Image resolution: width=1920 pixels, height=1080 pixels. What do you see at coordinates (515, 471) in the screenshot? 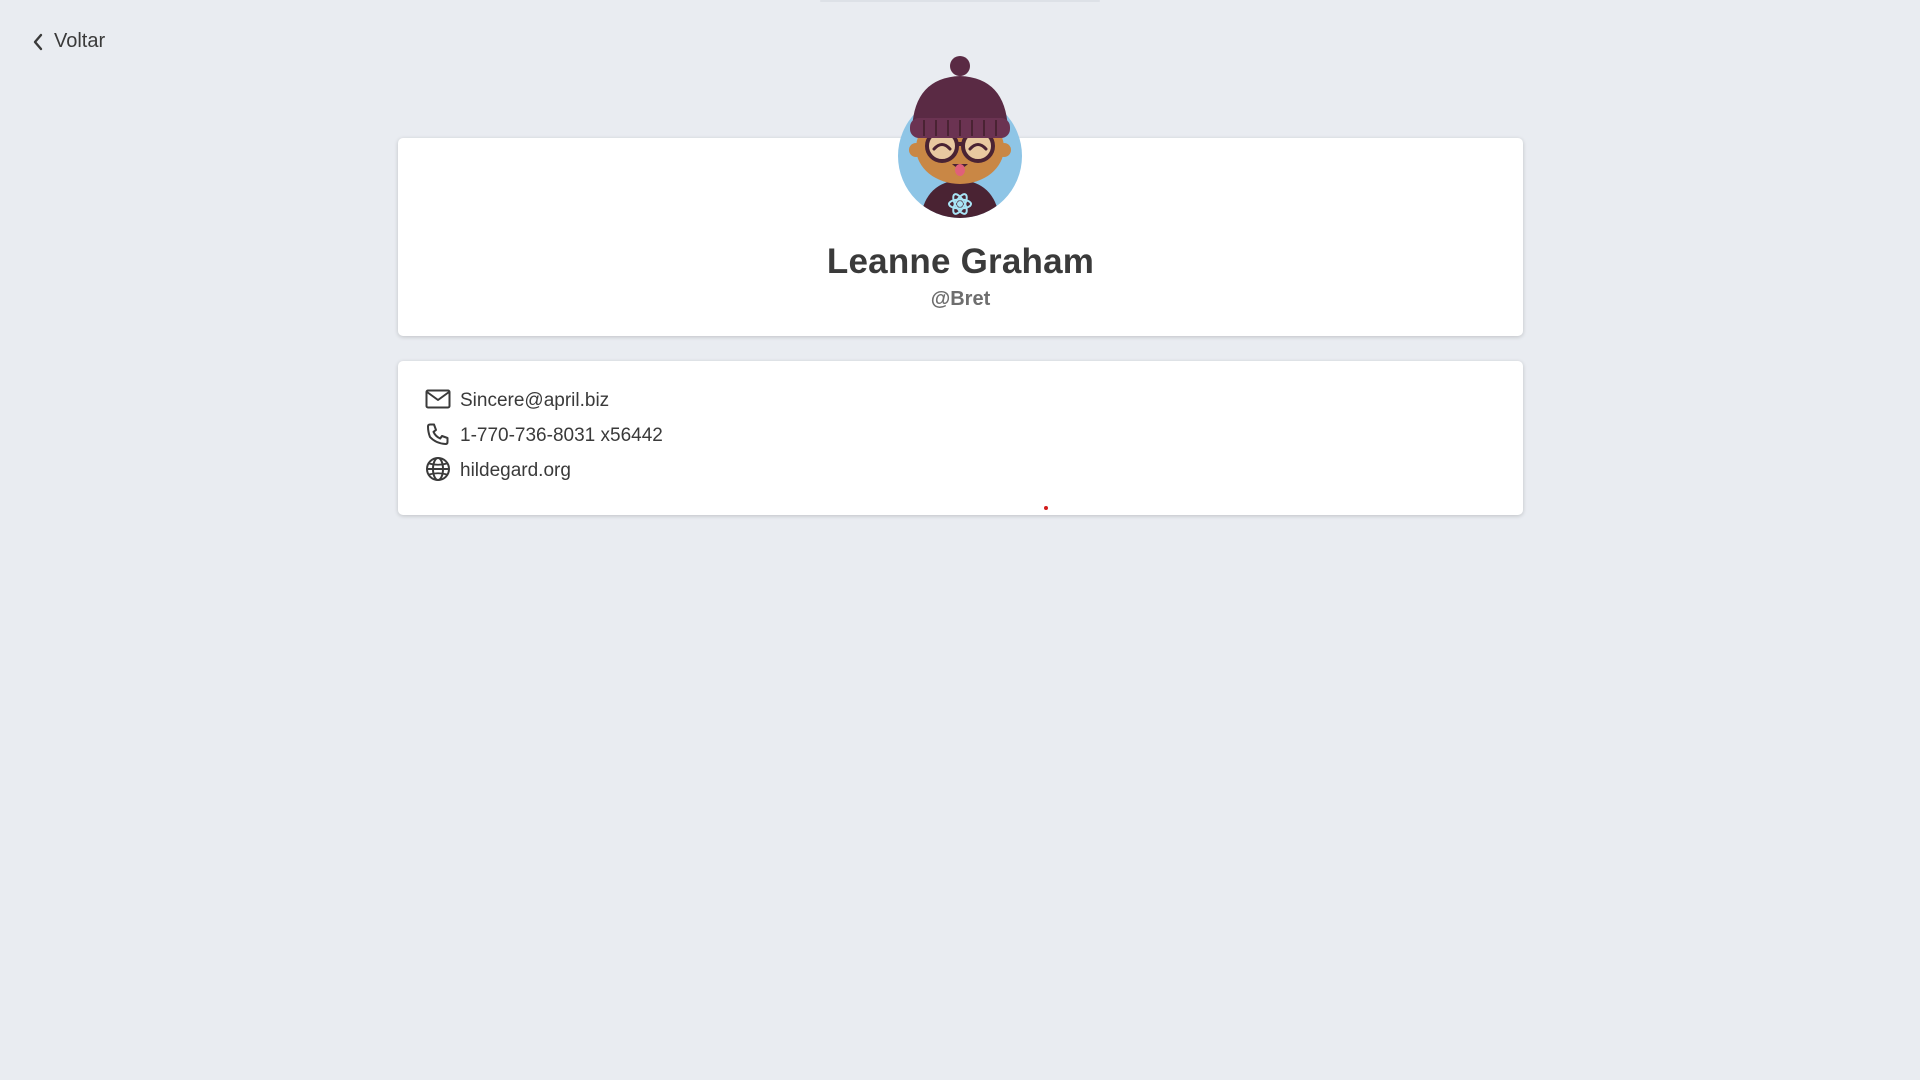
I see `website-link: hildegard.org` at bounding box center [515, 471].